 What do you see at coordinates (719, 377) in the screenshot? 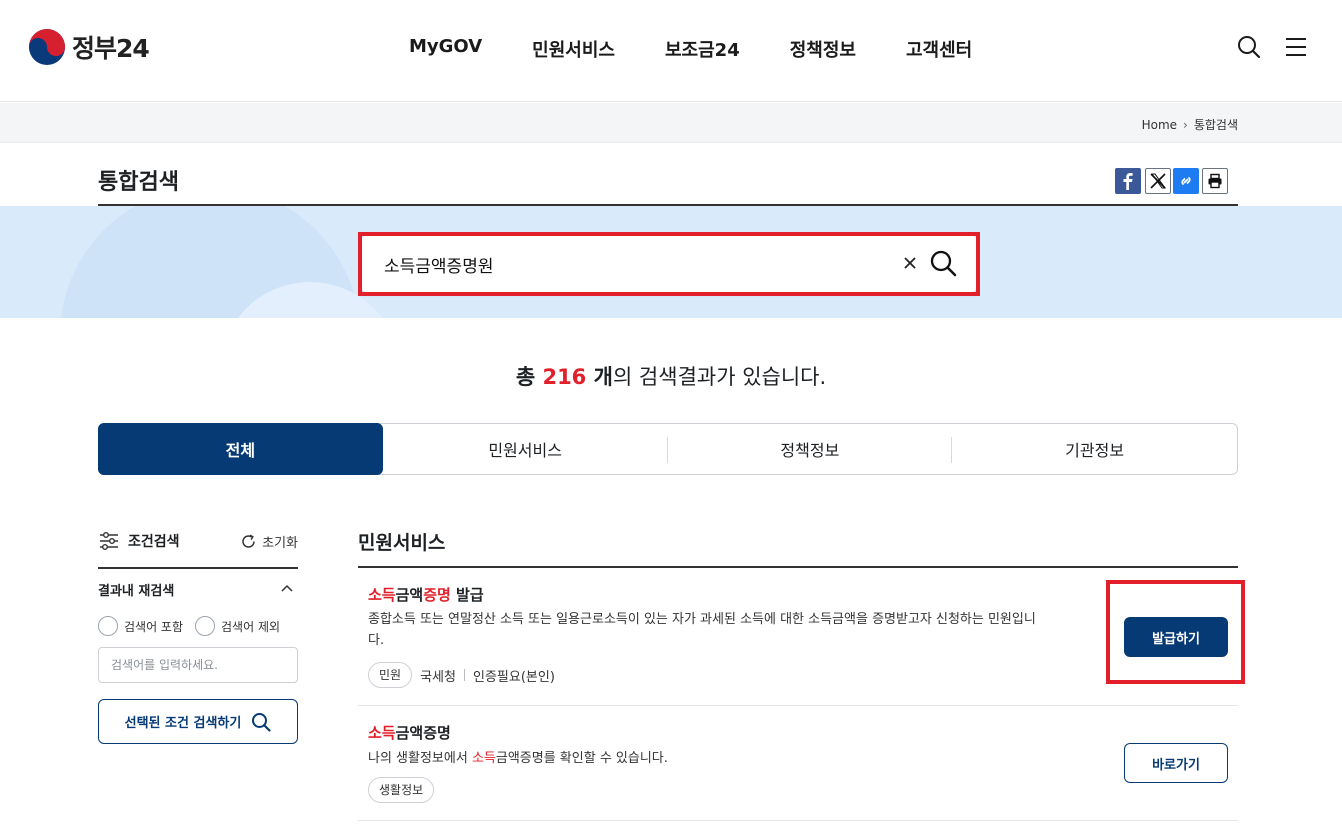
I see `result-count-suffix: 의 검색결과가 있습니다.` at bounding box center [719, 377].